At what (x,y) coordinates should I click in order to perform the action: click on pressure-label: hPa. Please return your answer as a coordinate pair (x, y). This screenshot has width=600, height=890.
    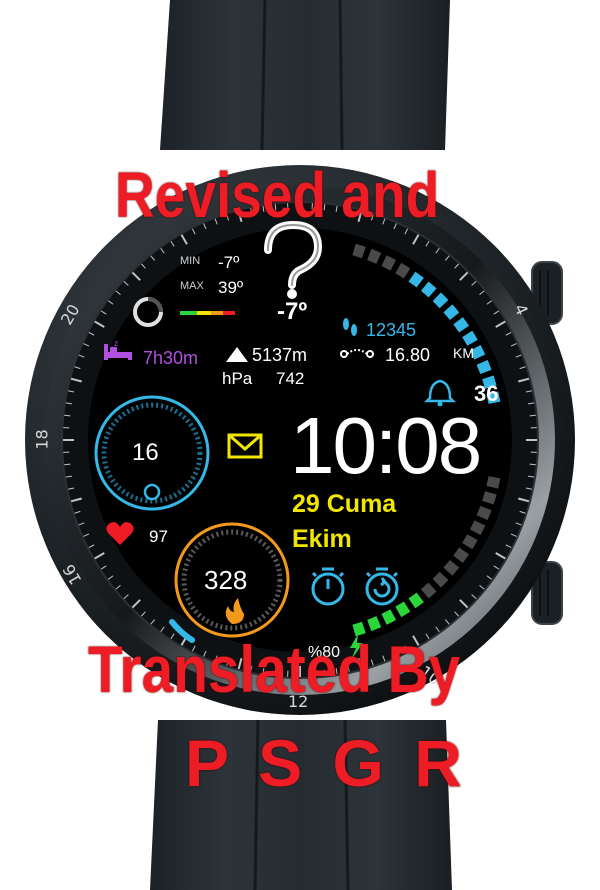
    Looking at the image, I should click on (237, 378).